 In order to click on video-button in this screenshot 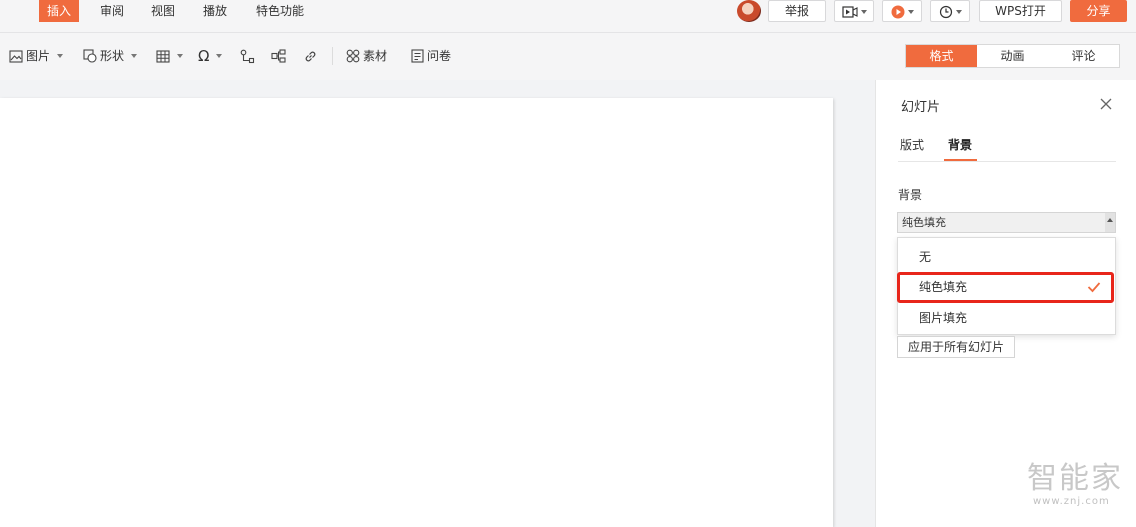, I will do `click(854, 11)`.